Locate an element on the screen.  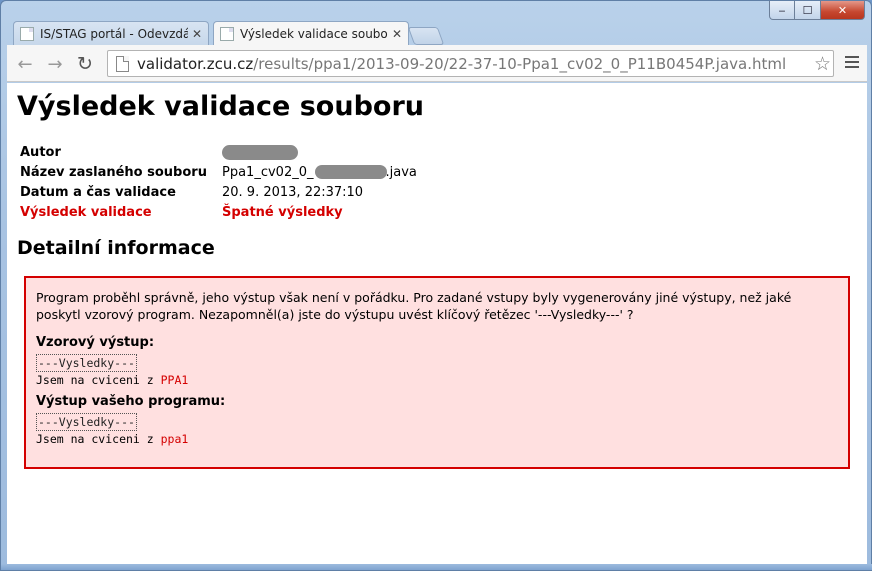
actual-output-label: Výstup vašeho programu: is located at coordinates (131, 401).